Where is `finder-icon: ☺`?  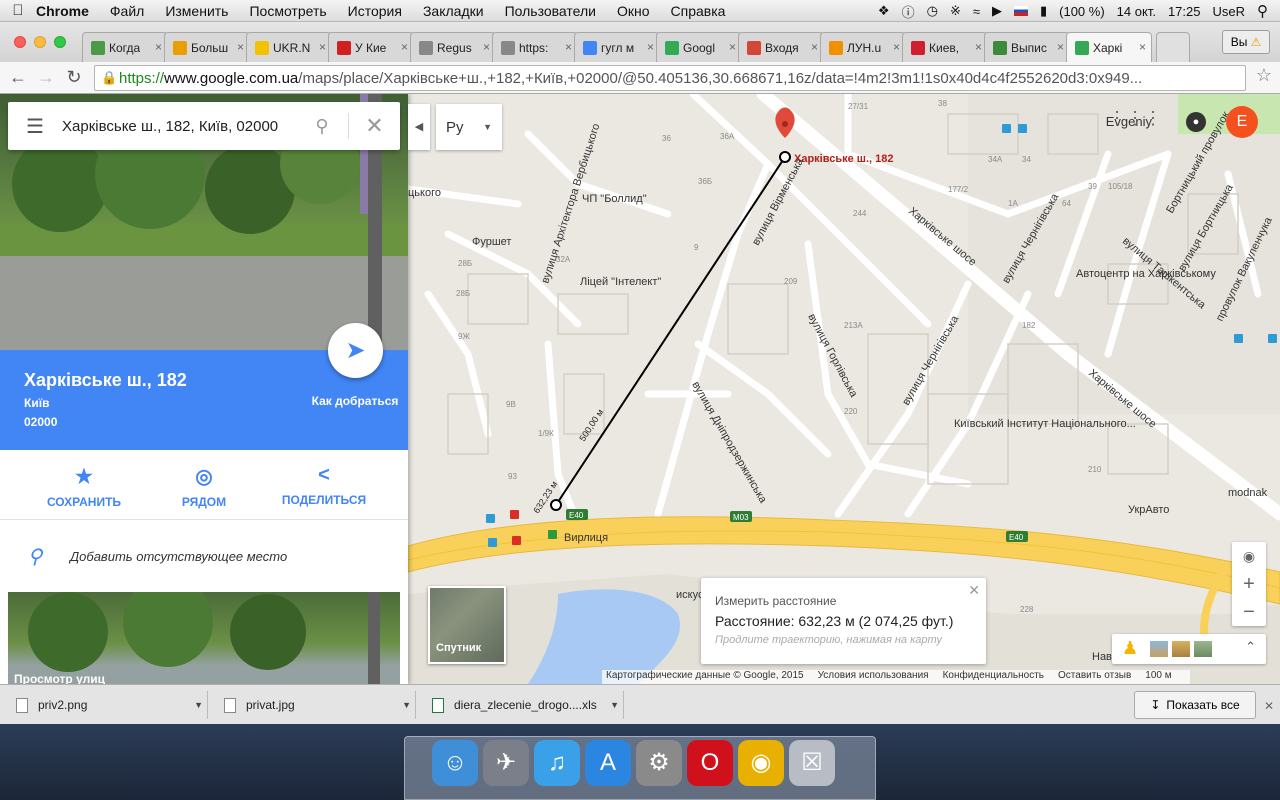
finder-icon: ☺ is located at coordinates (455, 763).